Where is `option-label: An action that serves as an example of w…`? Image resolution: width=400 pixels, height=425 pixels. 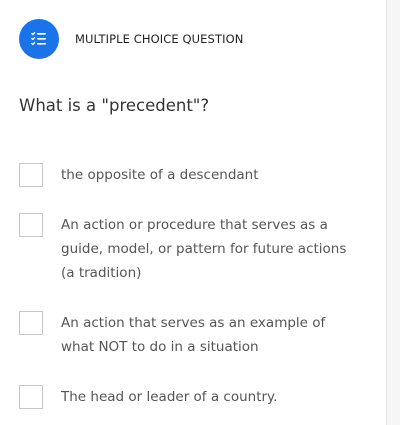 option-label: An action that serves as an example of w… is located at coordinates (193, 335).